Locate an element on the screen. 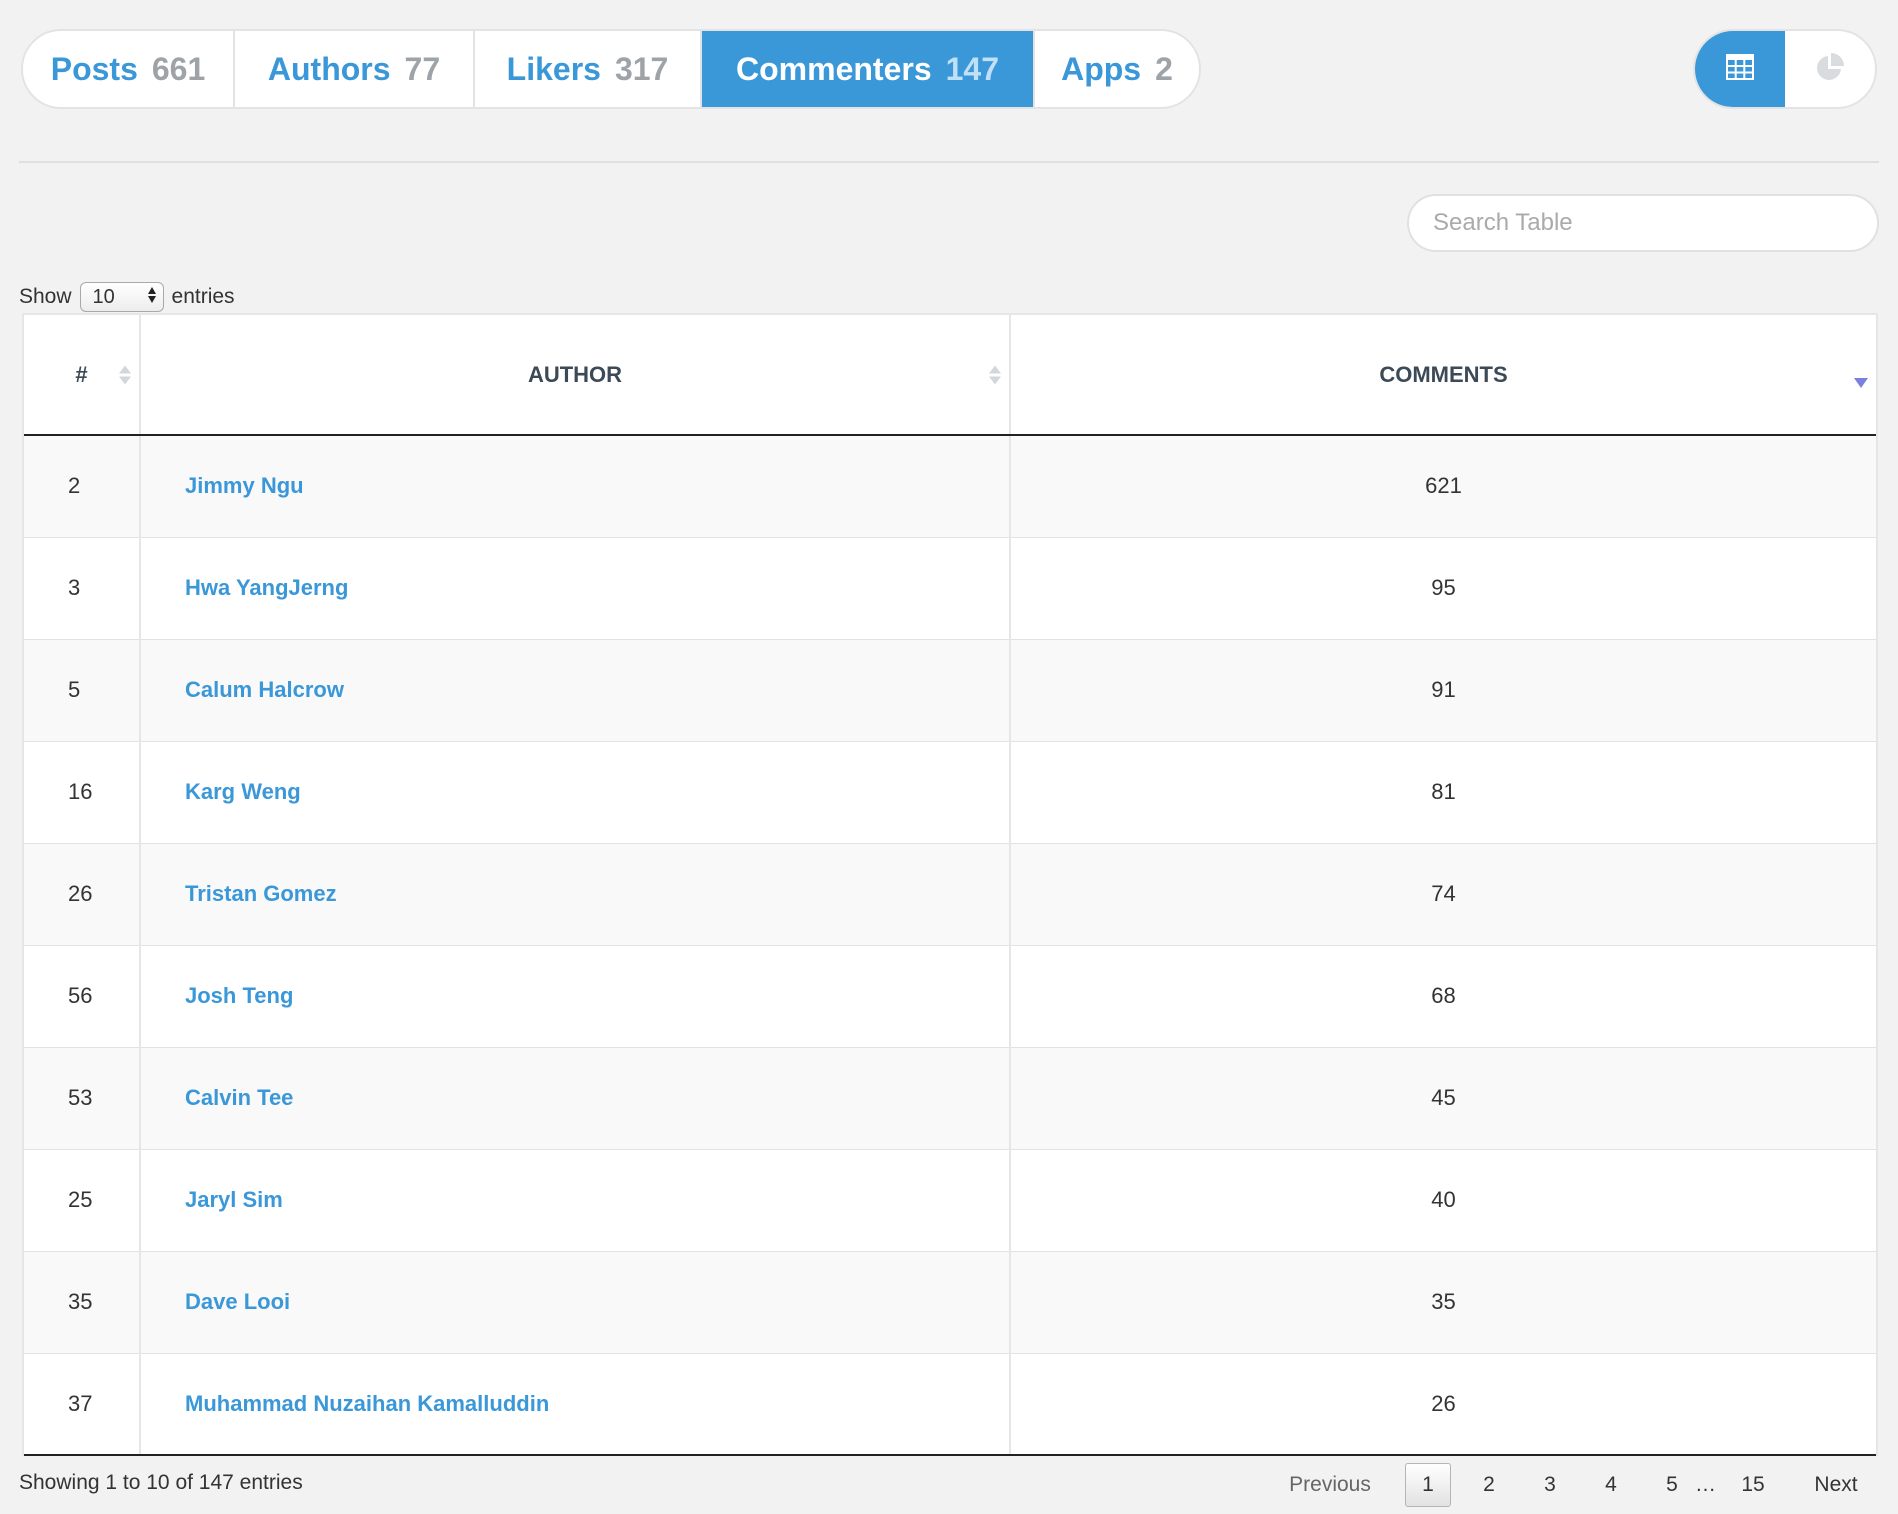 The width and height of the screenshot is (1898, 1514). table-row: 53 Calvin Tee 45 is located at coordinates (950, 1098).